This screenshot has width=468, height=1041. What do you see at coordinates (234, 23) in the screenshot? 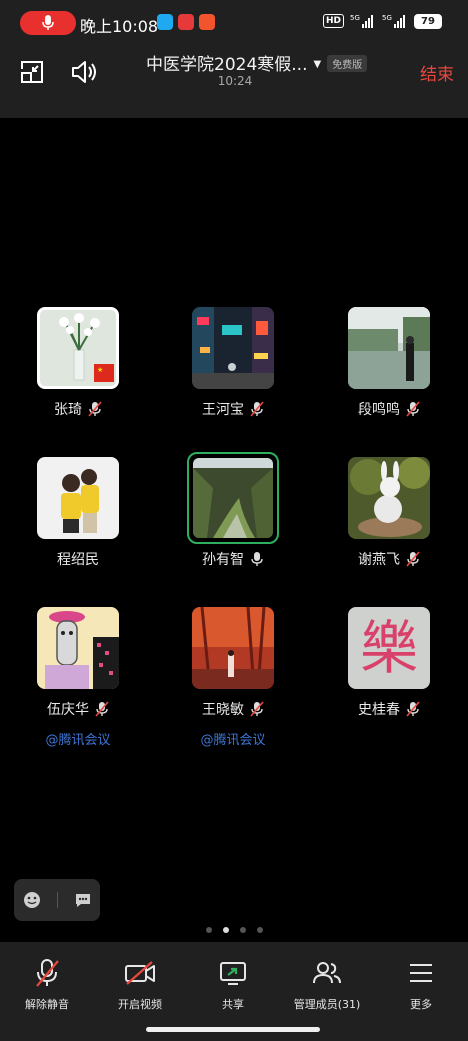
I see `status-bar: 晚上10:08 HD 5G 5G 79` at bounding box center [234, 23].